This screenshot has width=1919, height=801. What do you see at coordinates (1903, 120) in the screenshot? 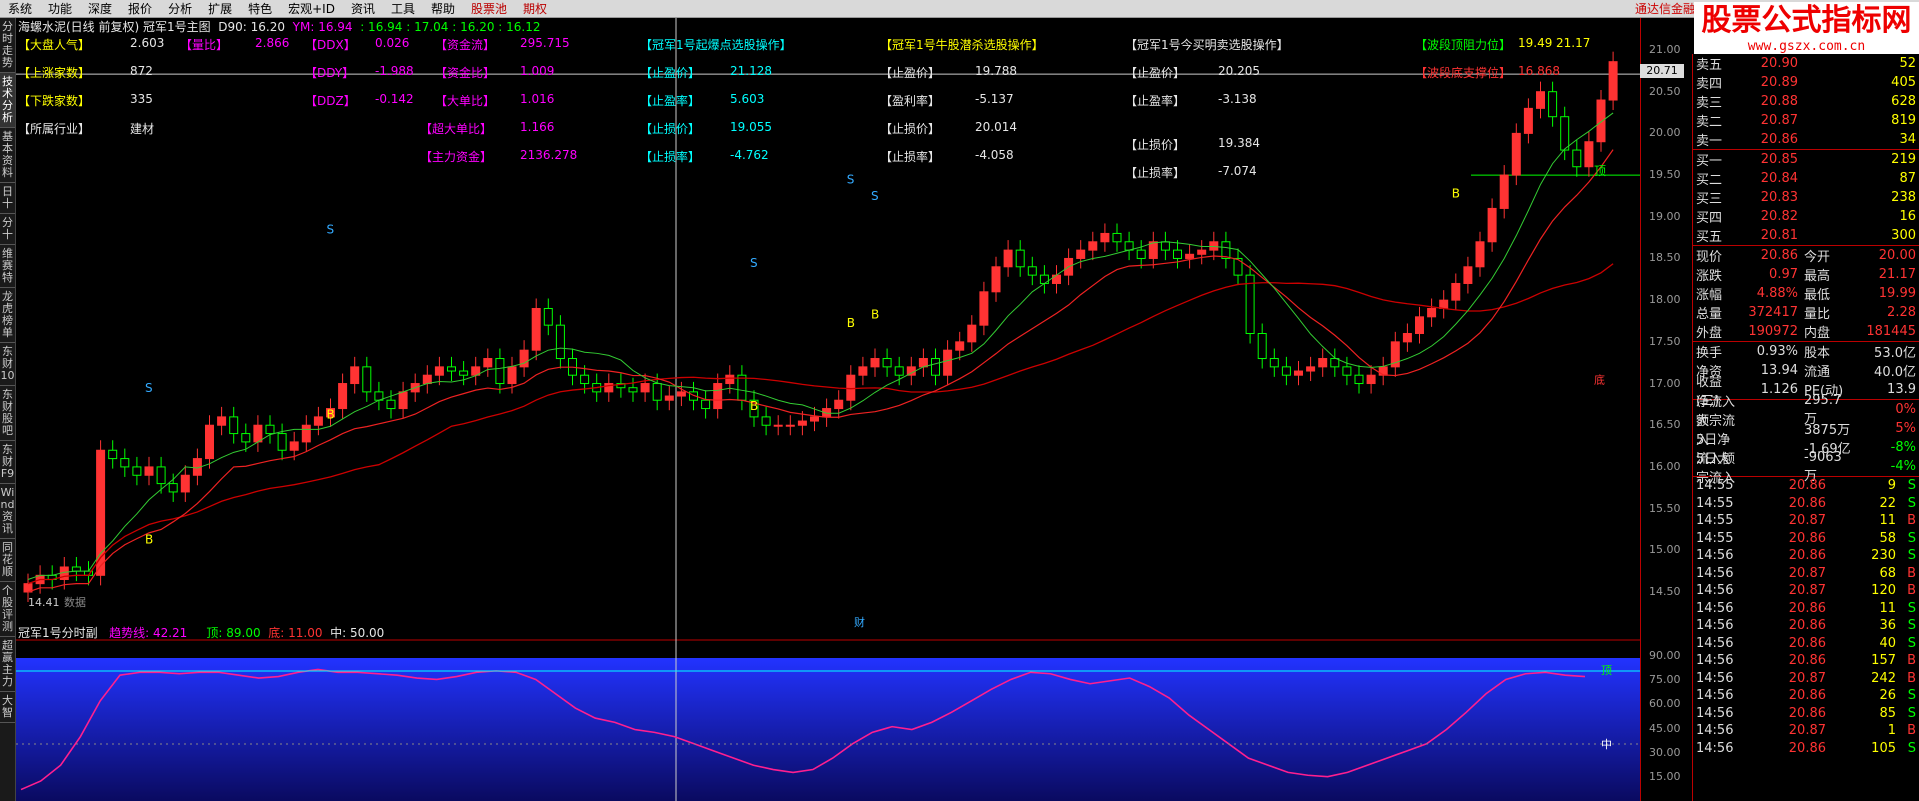
I see `sell-level-3-value2: 819` at bounding box center [1903, 120].